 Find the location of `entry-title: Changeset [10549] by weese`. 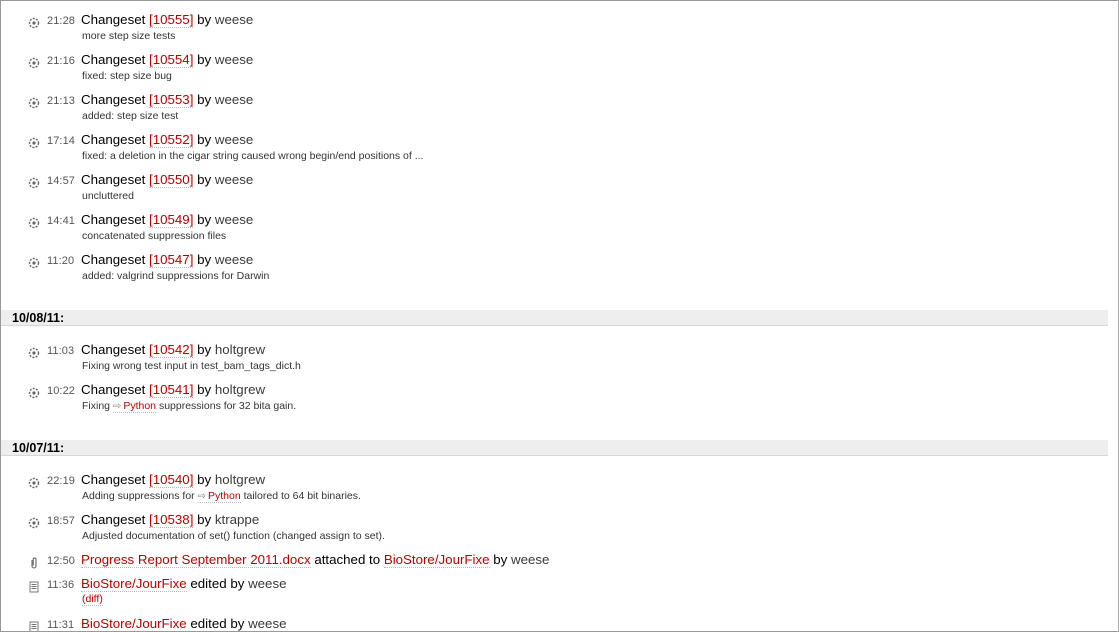

entry-title: Changeset [10549] by weese is located at coordinates (167, 220).